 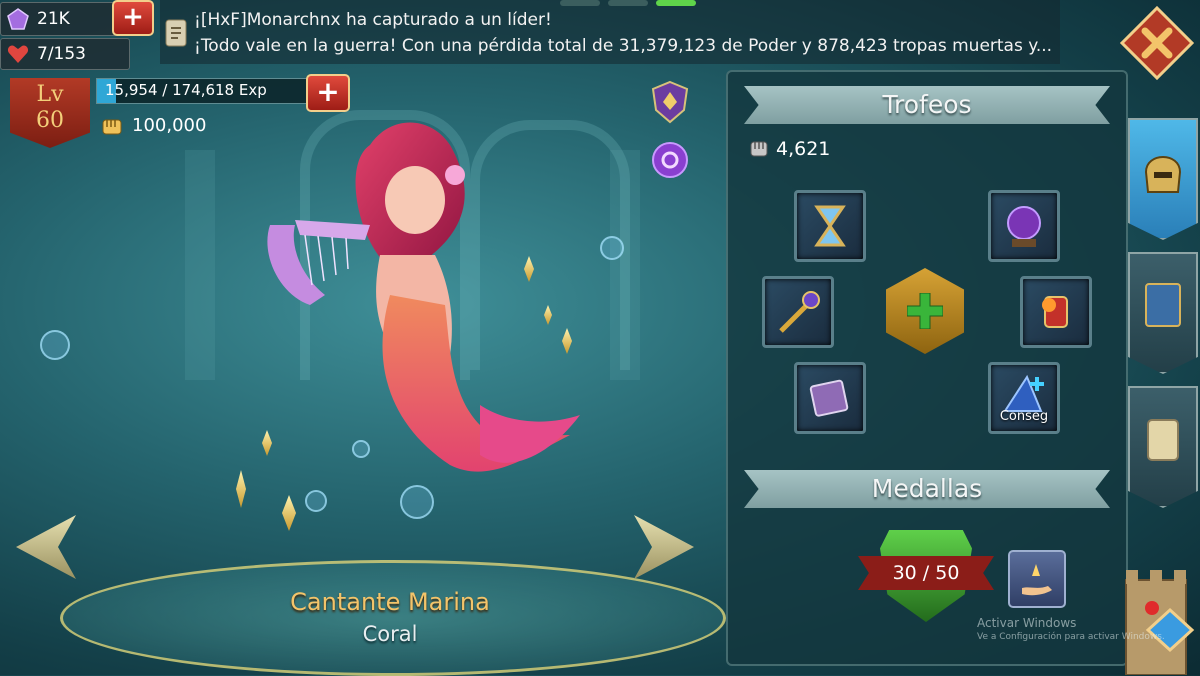 I want to click on gems-counter: 21K, so click(x=61, y=19).